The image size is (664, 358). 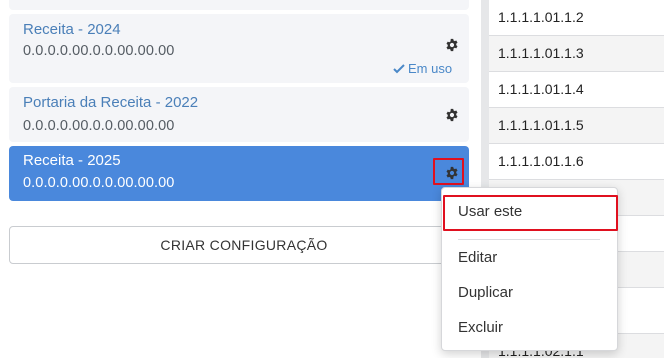 What do you see at coordinates (477, 257) in the screenshot?
I see `menu-item-edit: Editar` at bounding box center [477, 257].